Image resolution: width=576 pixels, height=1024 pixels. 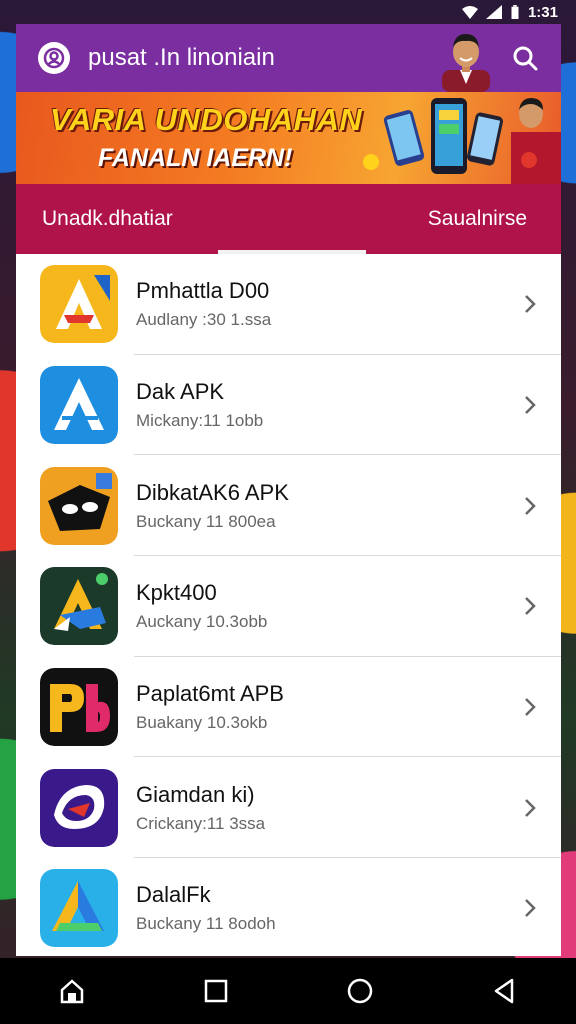 What do you see at coordinates (462, 141) in the screenshot?
I see `banner-phones-illustration` at bounding box center [462, 141].